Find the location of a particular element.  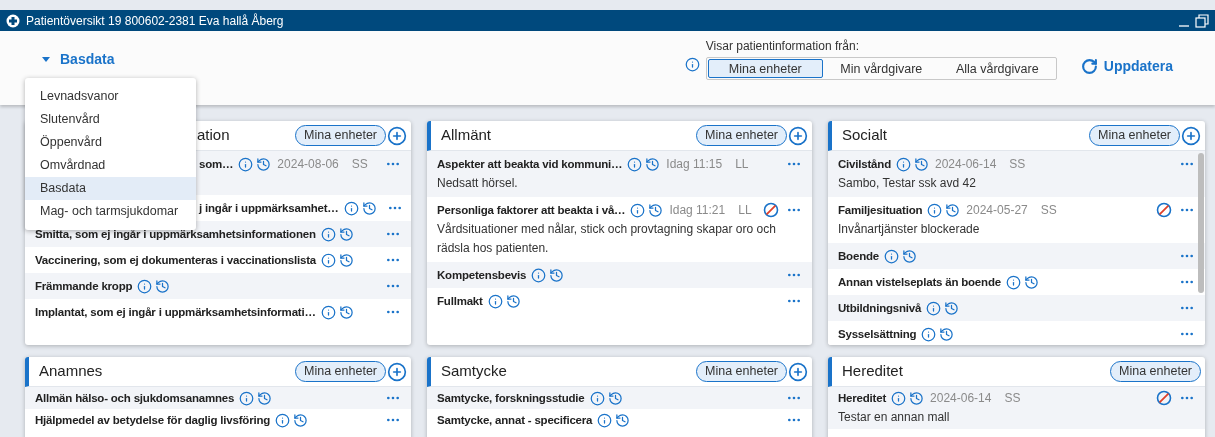

row-title: Sysselsättning is located at coordinates (877, 334).